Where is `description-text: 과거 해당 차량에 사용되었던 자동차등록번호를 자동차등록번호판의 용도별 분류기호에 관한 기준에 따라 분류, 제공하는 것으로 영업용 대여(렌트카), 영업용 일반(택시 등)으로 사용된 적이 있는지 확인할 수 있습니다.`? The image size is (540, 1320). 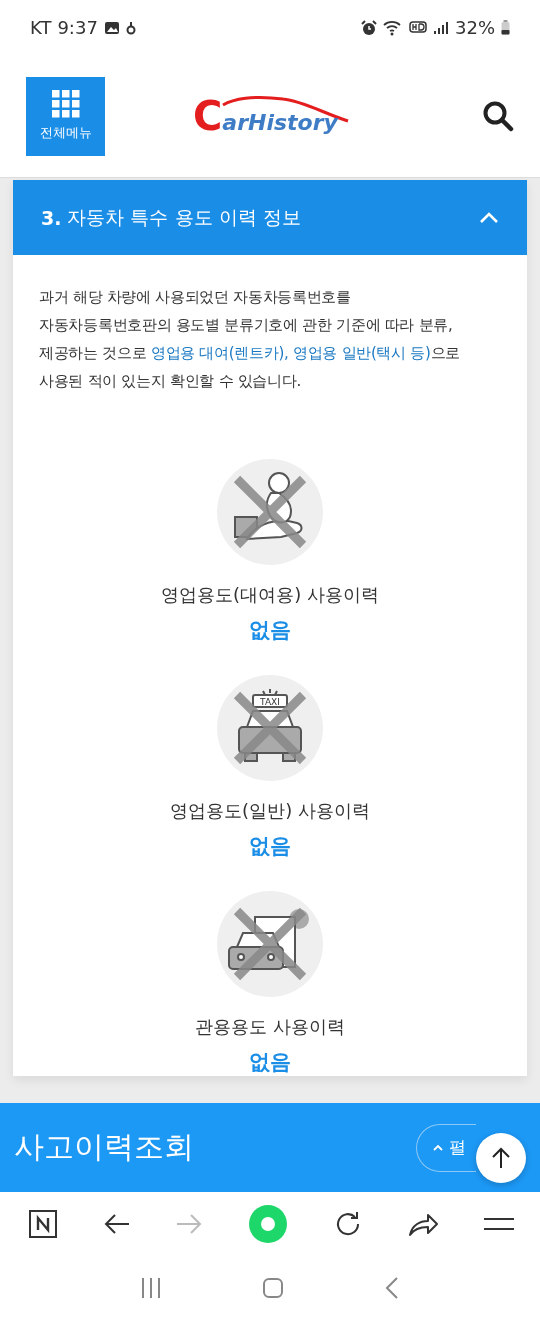
description-text: 과거 해당 차량에 사용되었던 자동차등록번호를 자동차등록번호판의 용도별 분류기호에 관한 기준에 따라 분류, 제공하는 것으로 영업용 대여(렌트카), 영업용 일반(택시 등)으로 사용된 적이 있는지 확인할 수 있습니다. is located at coordinates (250, 339).